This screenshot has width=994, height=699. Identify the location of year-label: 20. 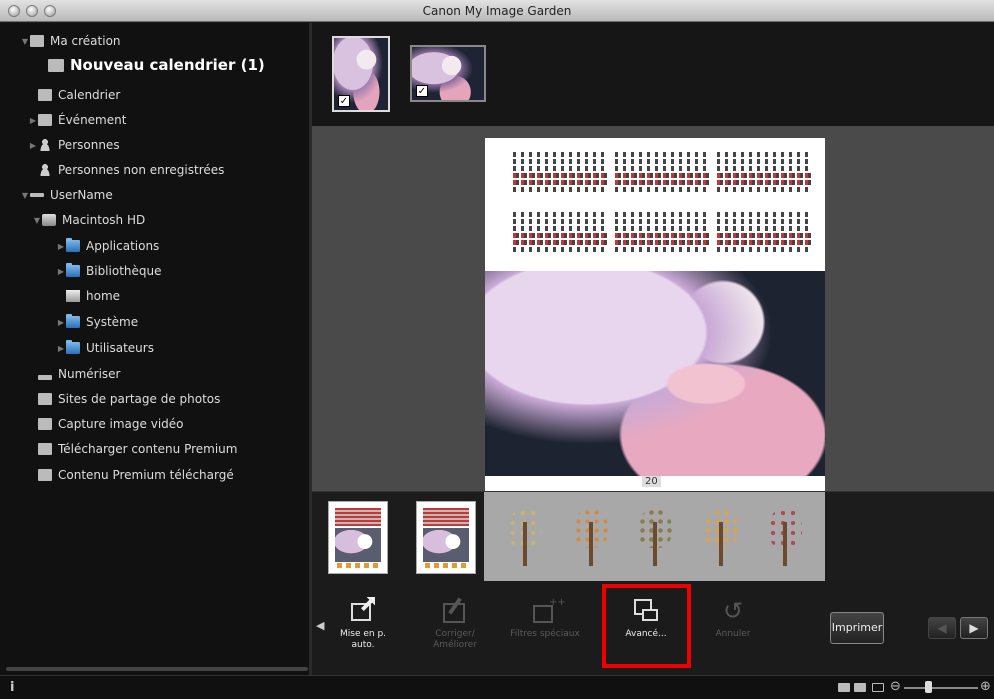
(651, 481).